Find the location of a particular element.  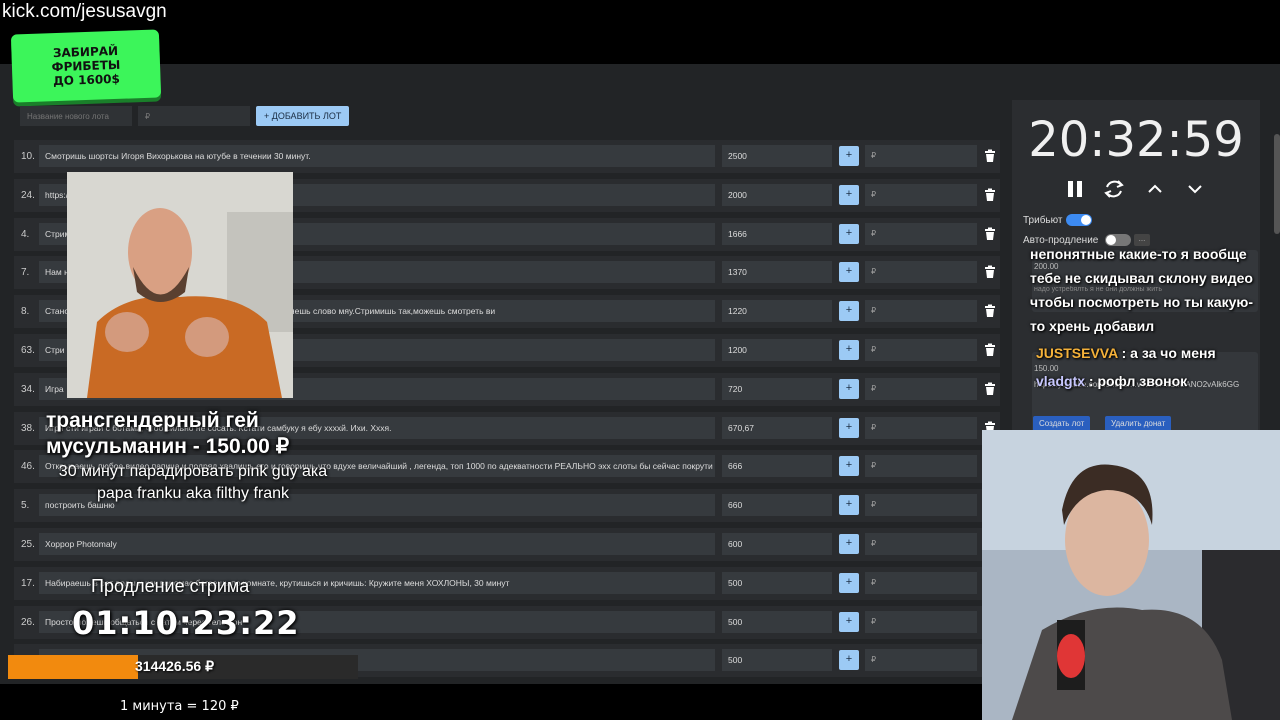

lot-row: 25. Хоррор Photomaly 600 + ₽ is located at coordinates (507, 544).